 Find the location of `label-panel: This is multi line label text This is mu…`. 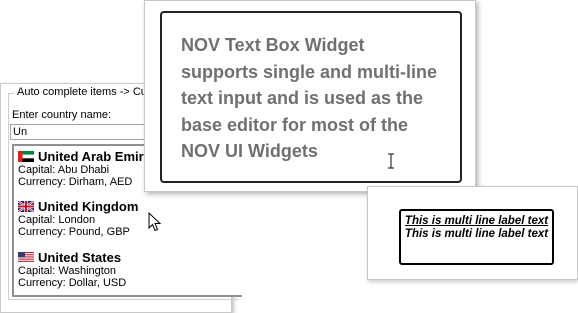

label-panel: This is multi line label text This is mu… is located at coordinates (472, 233).